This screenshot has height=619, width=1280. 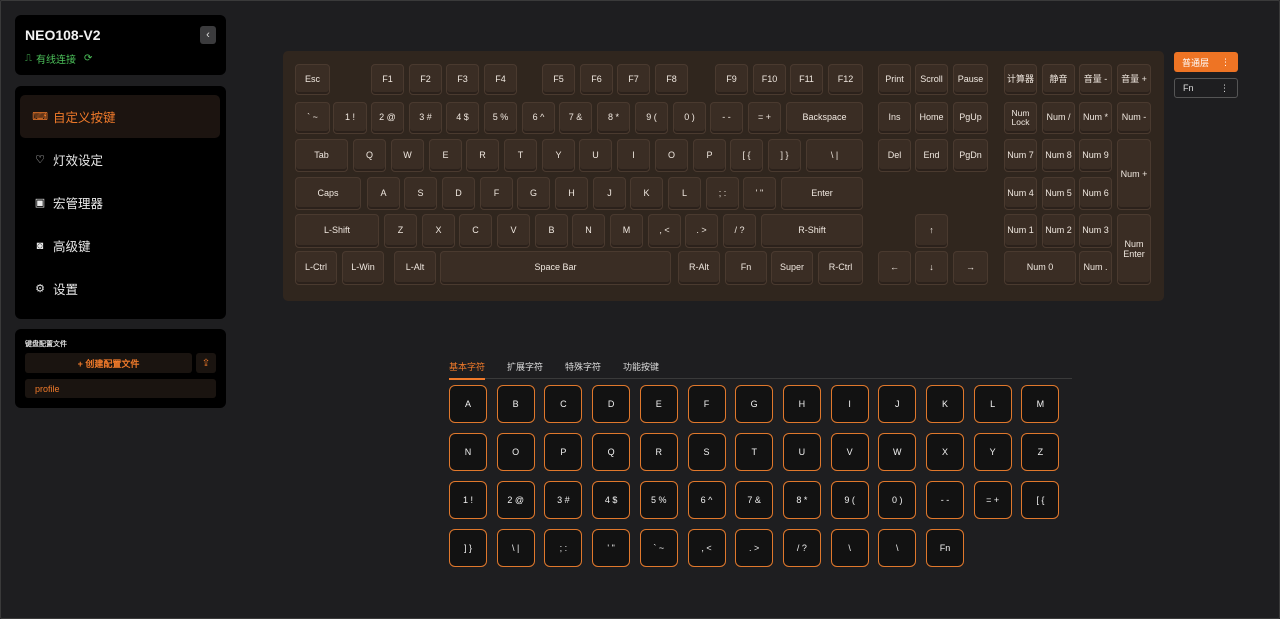 What do you see at coordinates (611, 404) in the screenshot?
I see `character-key: D` at bounding box center [611, 404].